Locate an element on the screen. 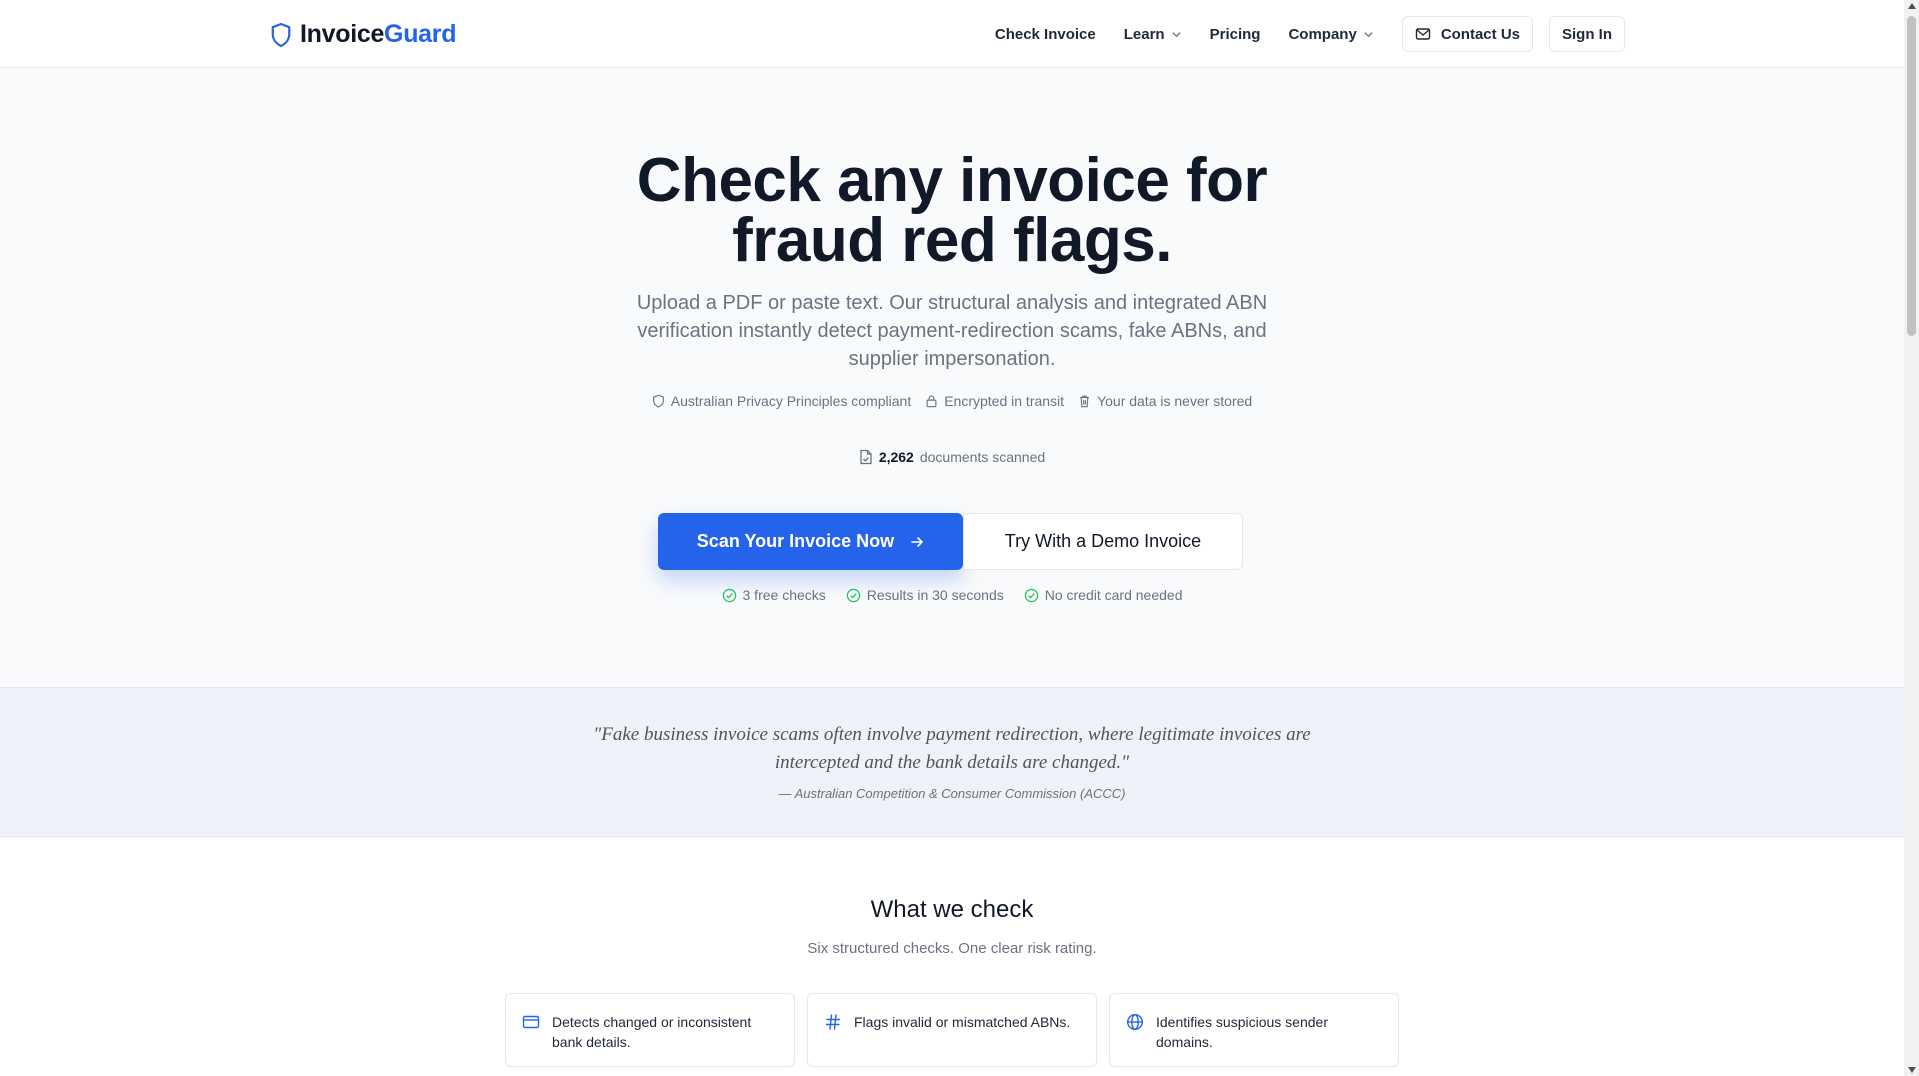  credit-card-icon is located at coordinates (531, 1022).